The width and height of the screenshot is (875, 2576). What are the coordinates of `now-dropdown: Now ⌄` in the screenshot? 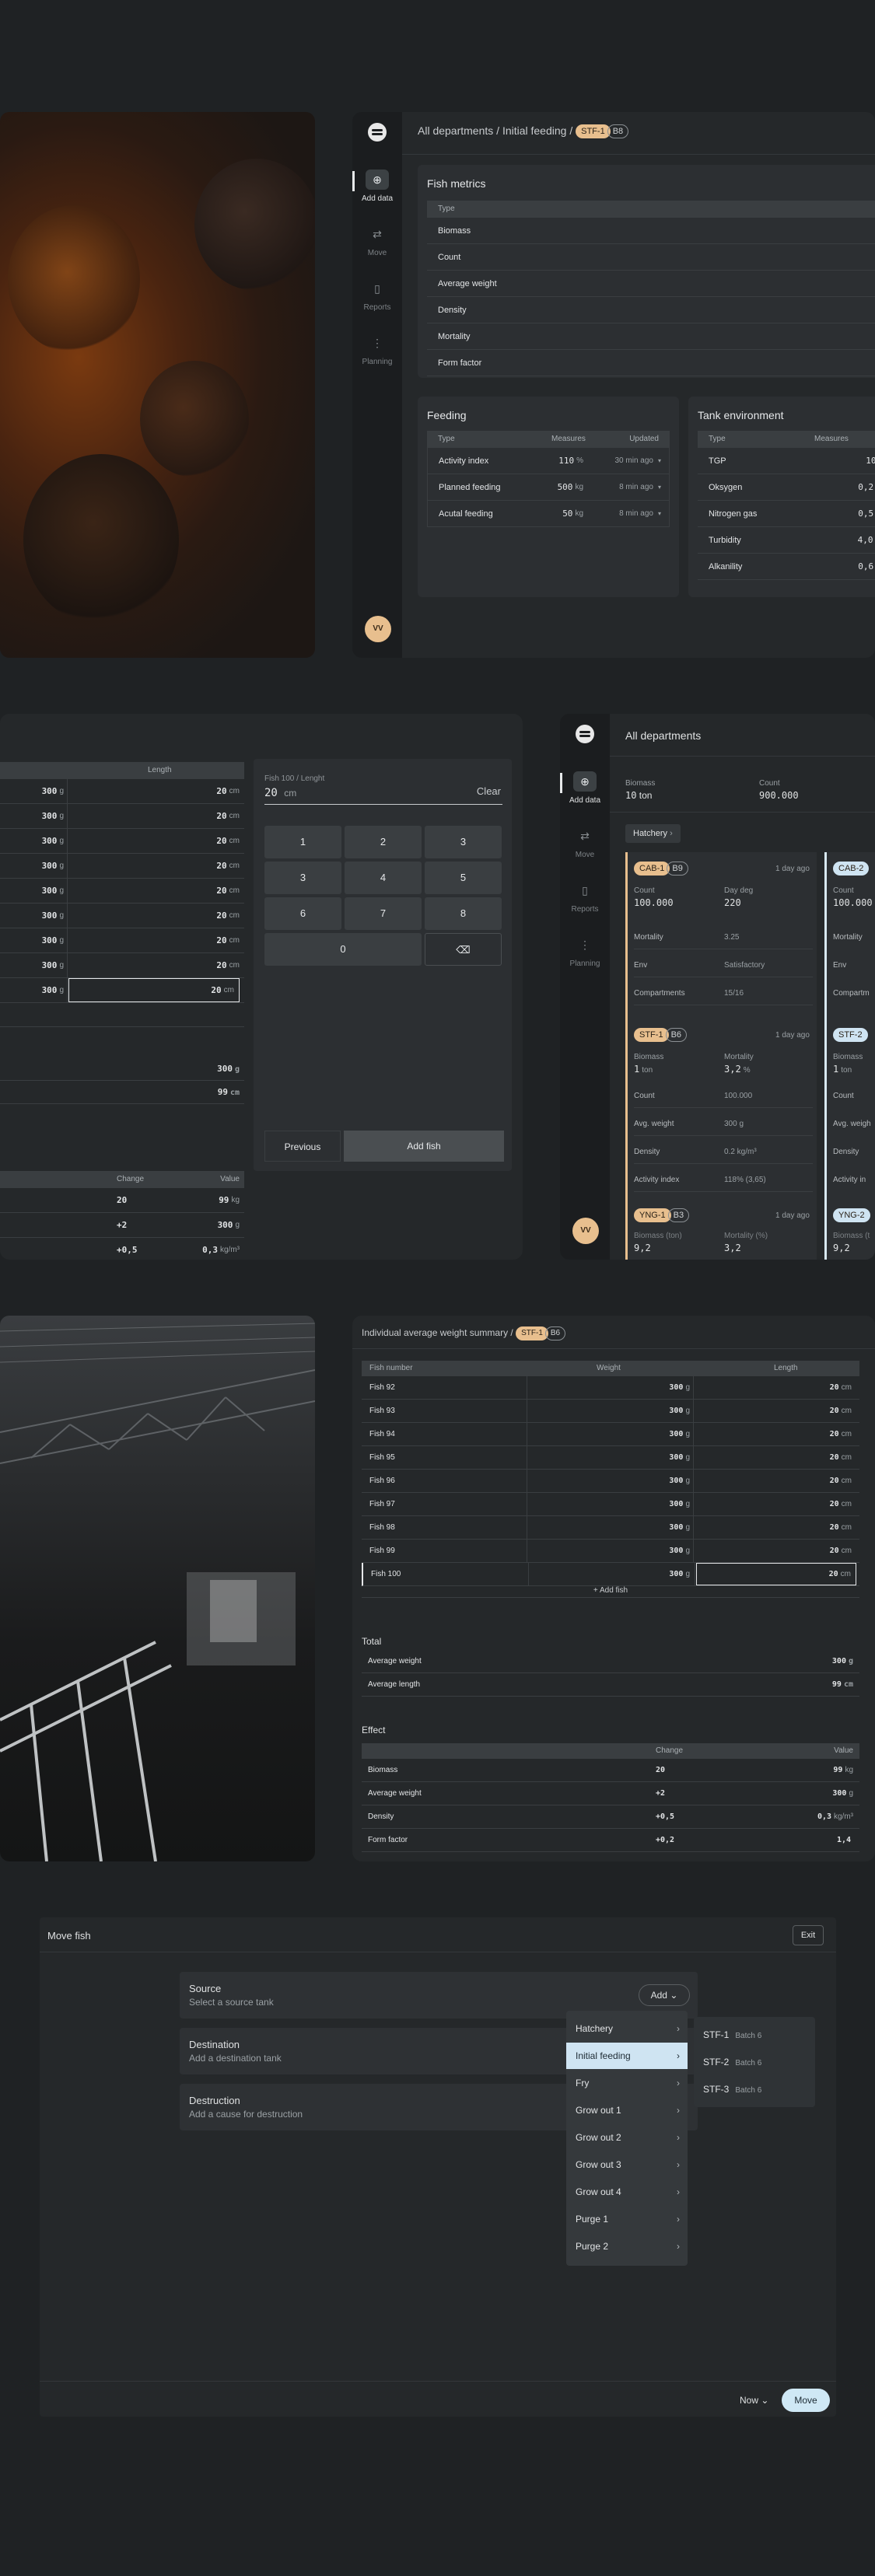 It's located at (754, 2400).